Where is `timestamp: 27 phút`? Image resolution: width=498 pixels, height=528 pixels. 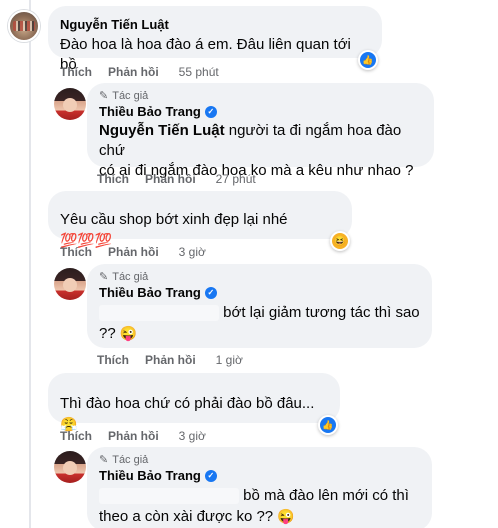 timestamp: 27 phút is located at coordinates (236, 179).